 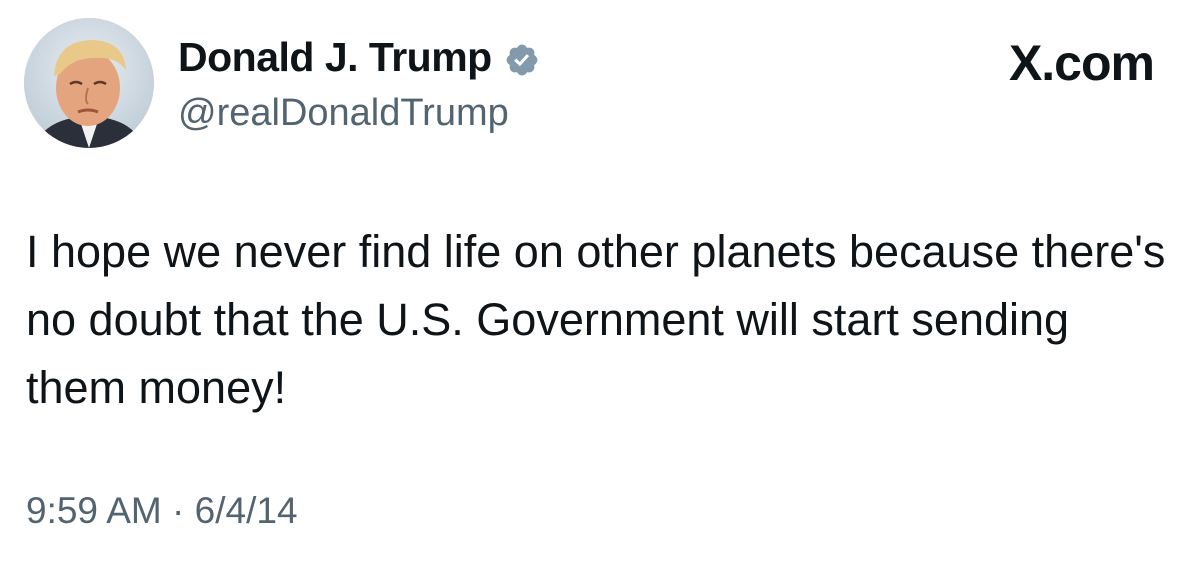 I want to click on verified-badge-icon, so click(x=522, y=60).